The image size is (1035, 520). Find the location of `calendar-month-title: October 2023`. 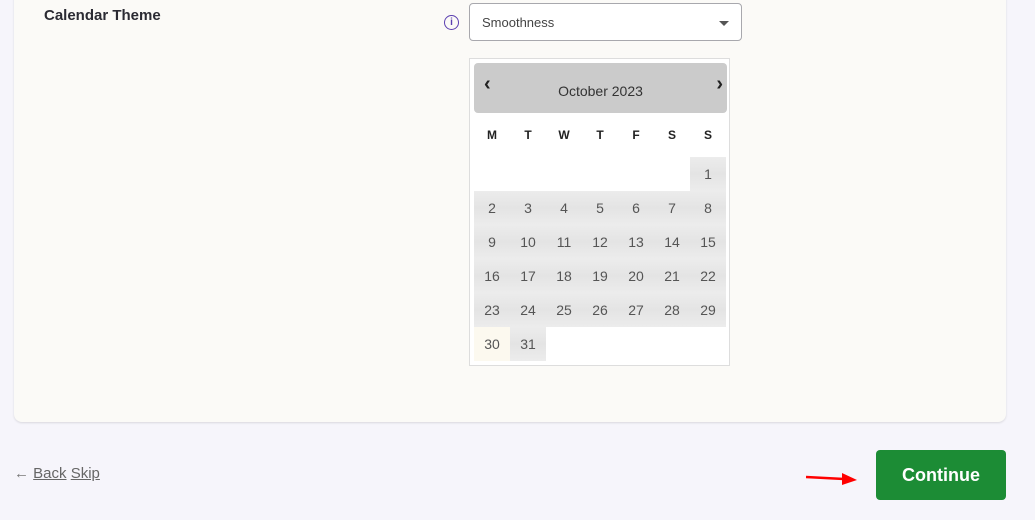

calendar-month-title: October 2023 is located at coordinates (600, 91).